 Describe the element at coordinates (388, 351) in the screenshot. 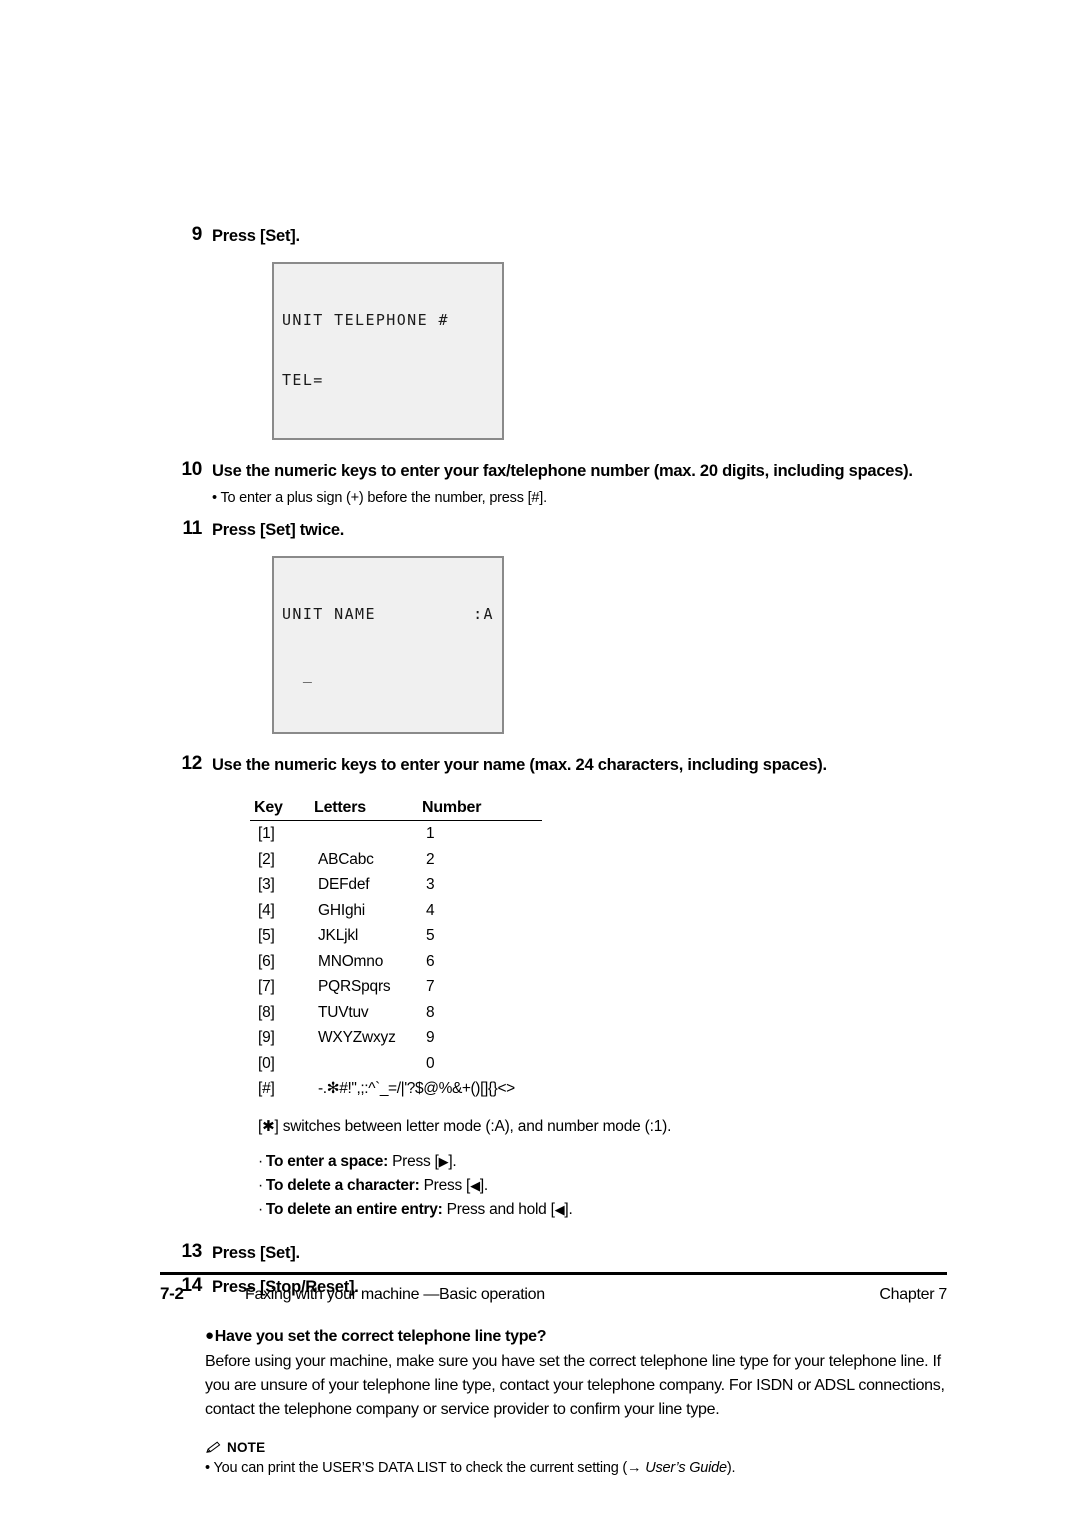

I see `lcd-display-1: UNIT TELEPHONE # TEL=` at that location.